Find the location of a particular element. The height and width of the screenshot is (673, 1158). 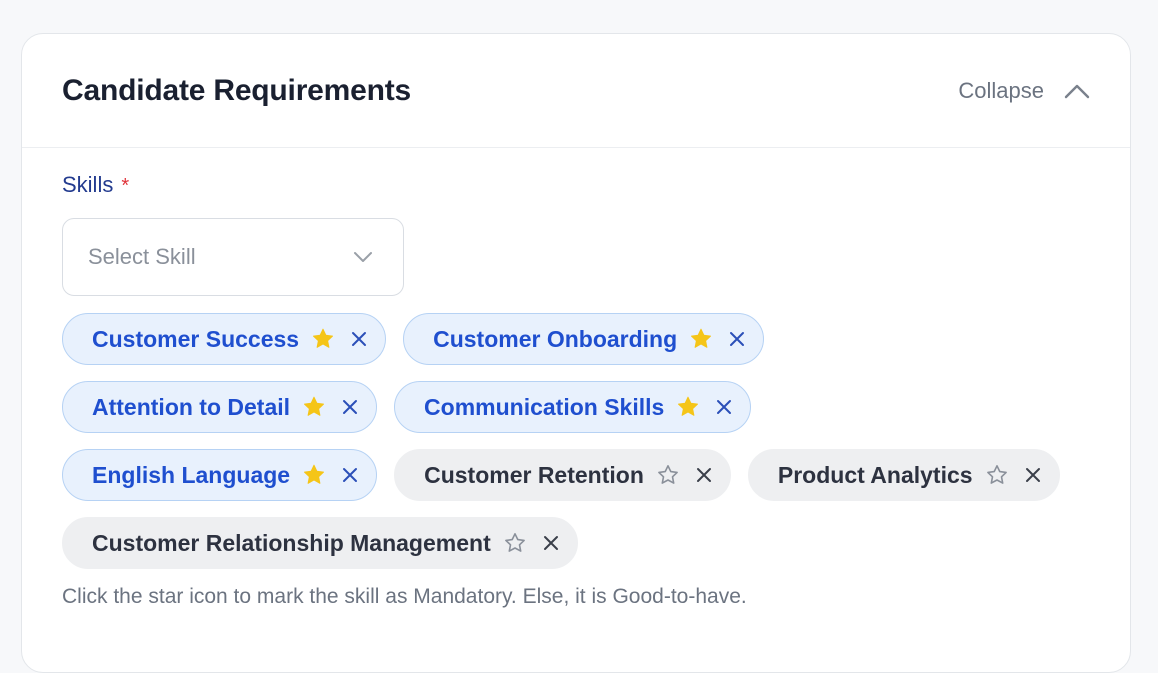

skill-tag: Attention to Detail is located at coordinates (220, 407).